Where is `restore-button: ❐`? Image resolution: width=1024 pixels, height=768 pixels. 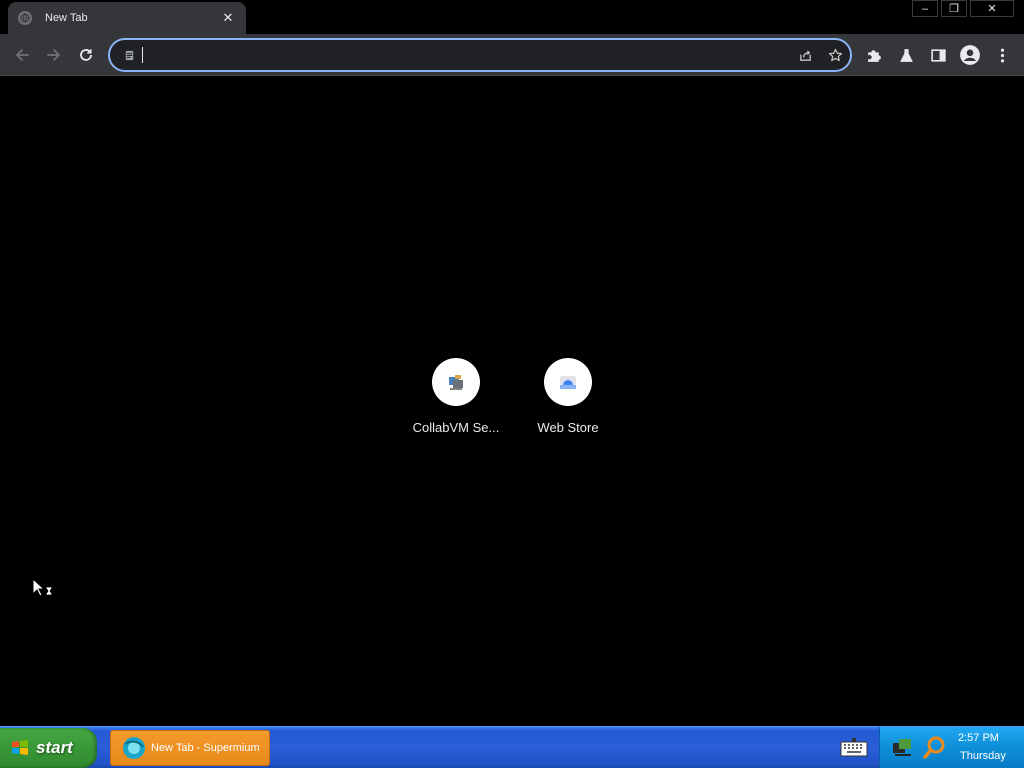
restore-button: ❐ is located at coordinates (954, 8).